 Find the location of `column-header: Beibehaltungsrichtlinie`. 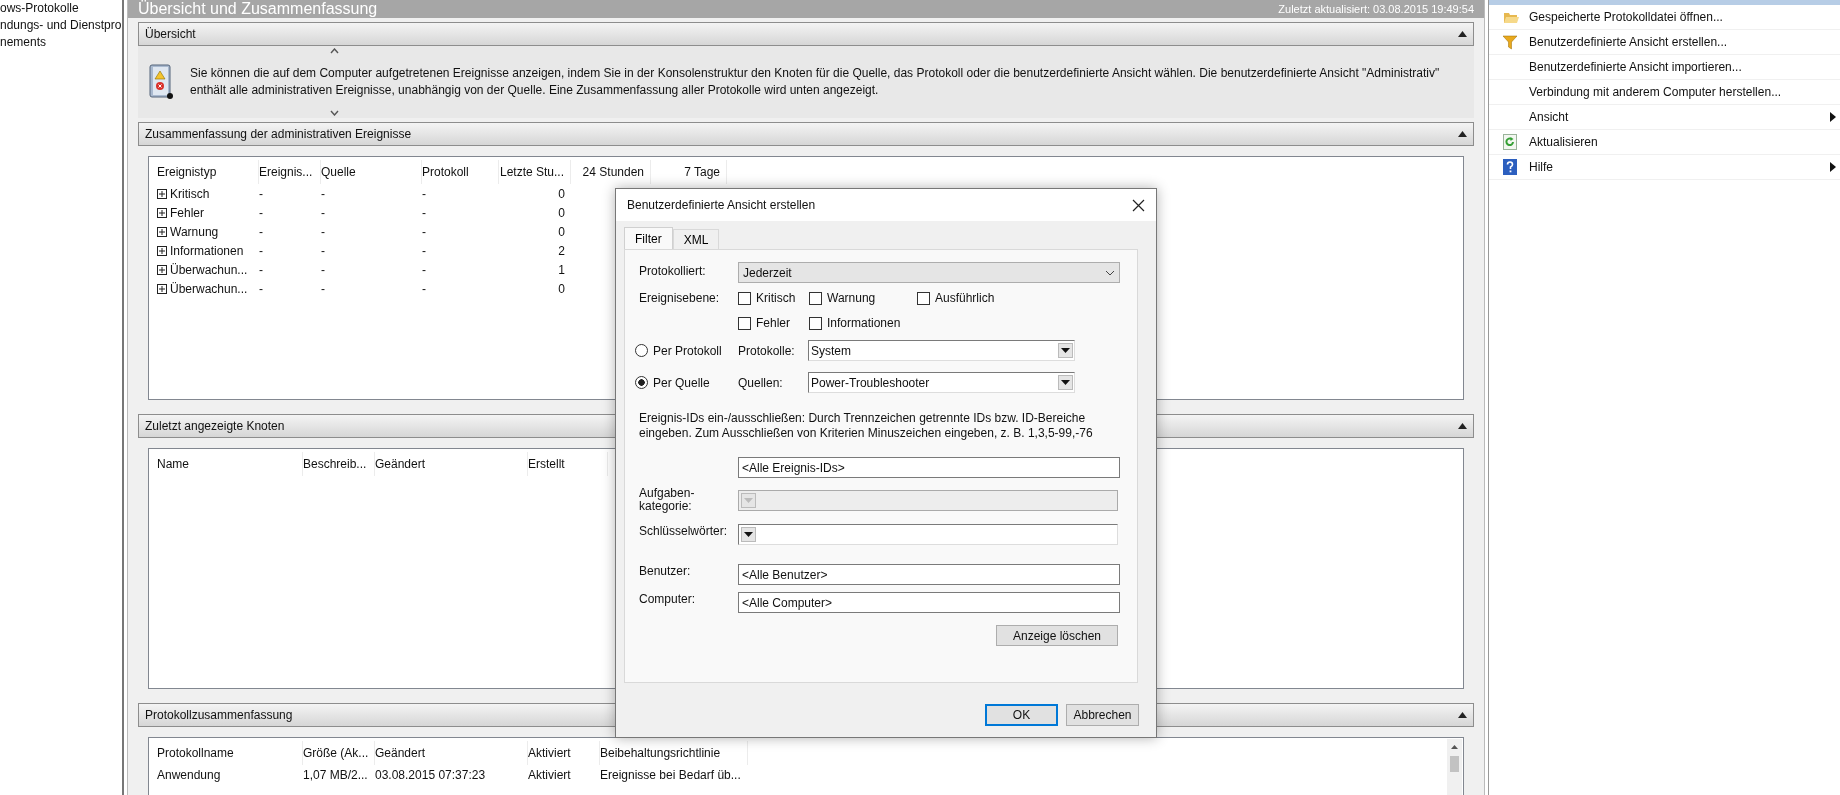

column-header: Beibehaltungsrichtlinie is located at coordinates (674, 753).